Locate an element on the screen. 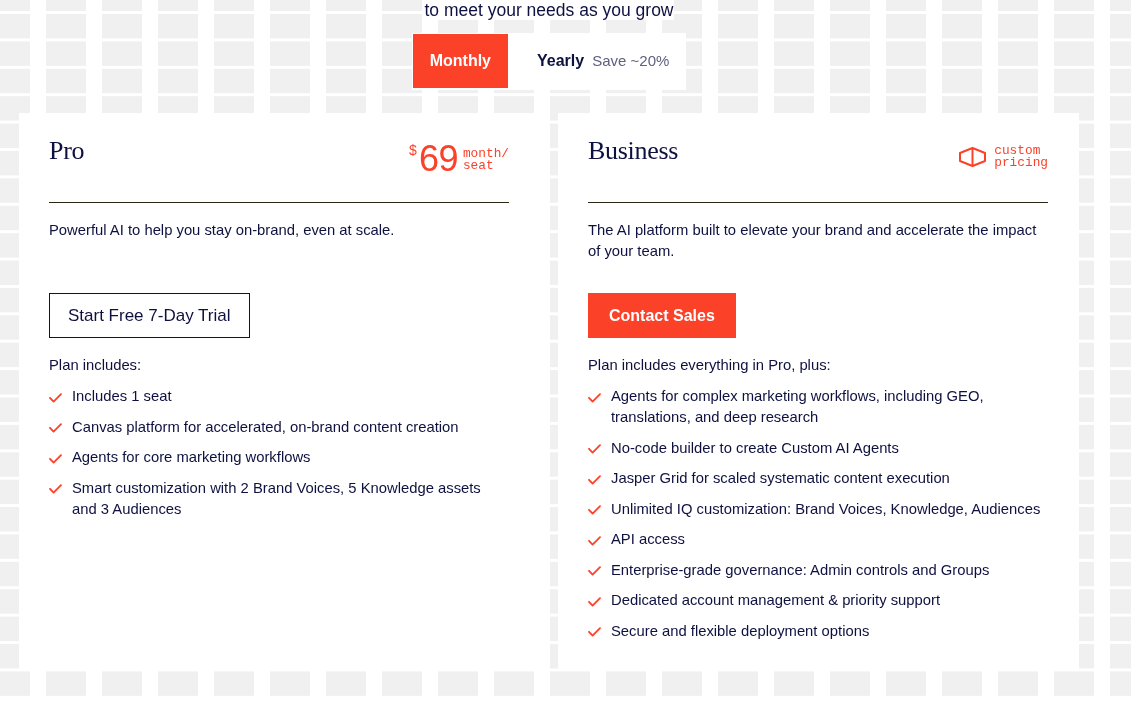  feature-item: Agents for core marketing workflows is located at coordinates (191, 457).